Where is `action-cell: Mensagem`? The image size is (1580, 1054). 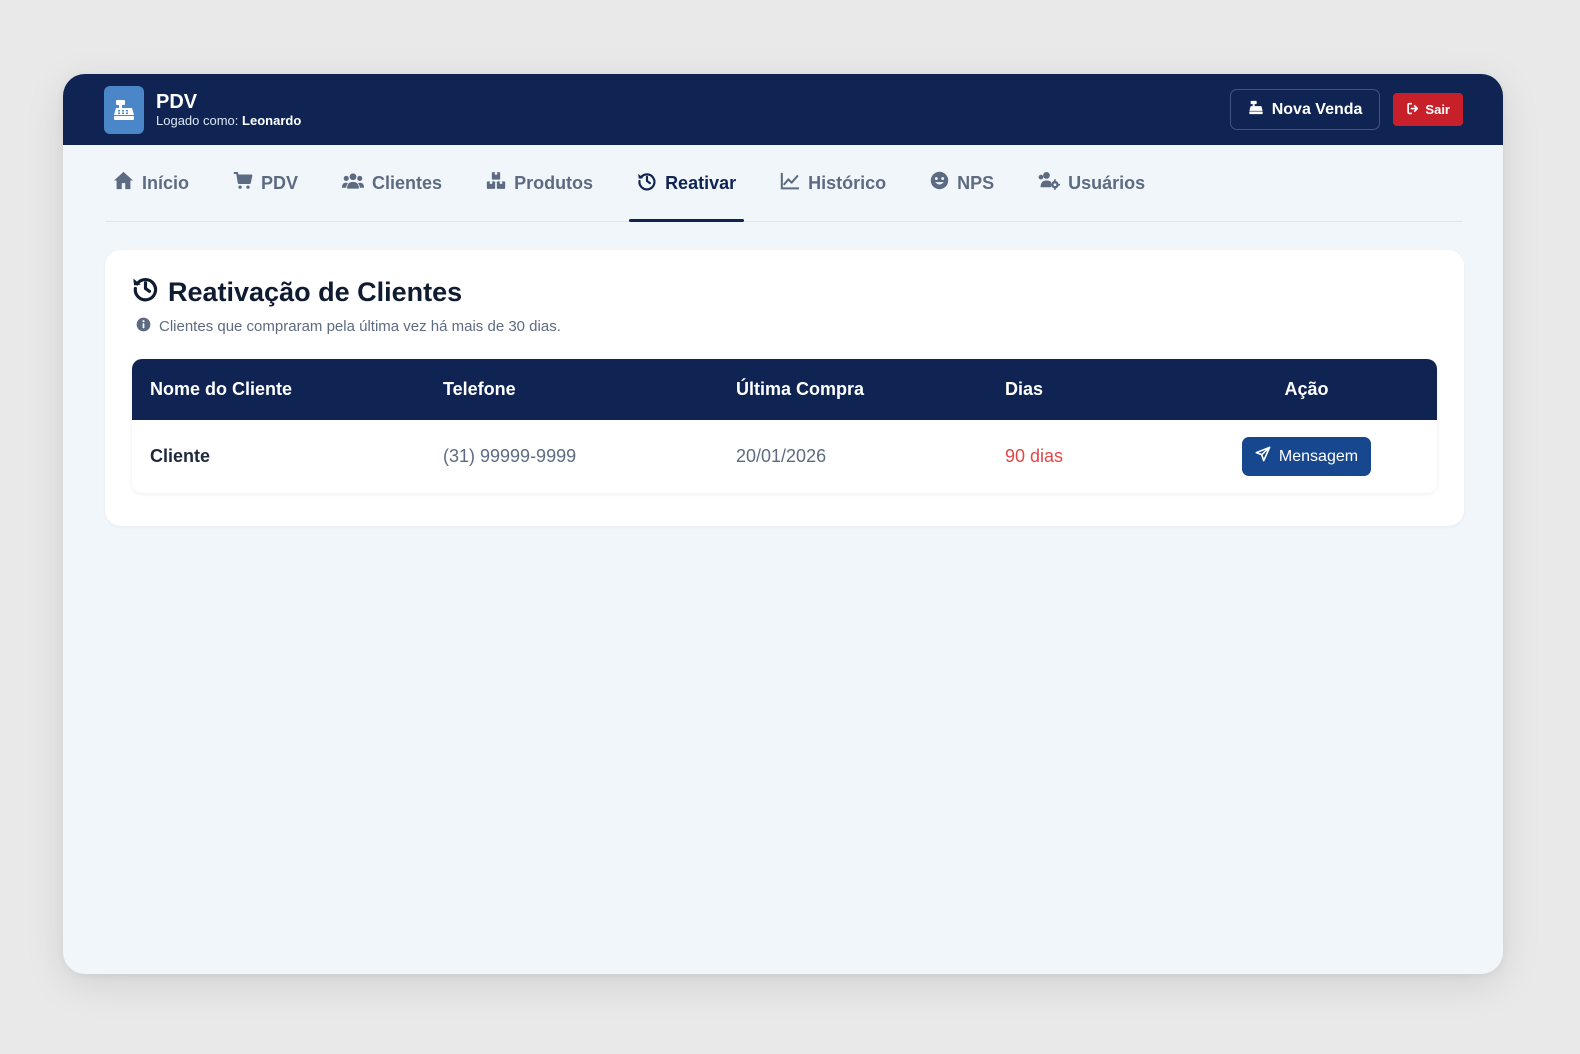 action-cell: Mensagem is located at coordinates (1306, 456).